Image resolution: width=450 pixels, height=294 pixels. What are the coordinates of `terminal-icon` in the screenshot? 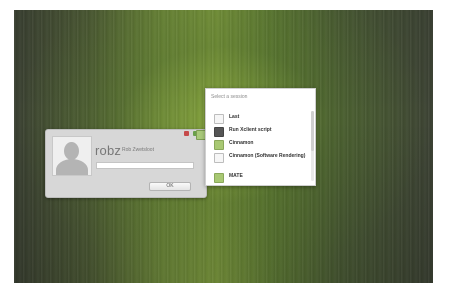 It's located at (219, 132).